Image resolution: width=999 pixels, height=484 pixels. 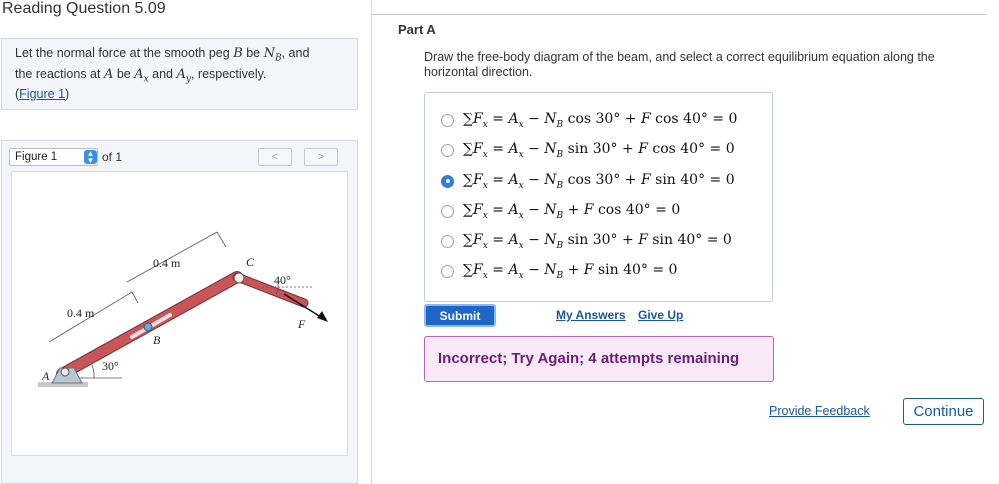 I want to click on label-point-c: C, so click(x=250, y=262).